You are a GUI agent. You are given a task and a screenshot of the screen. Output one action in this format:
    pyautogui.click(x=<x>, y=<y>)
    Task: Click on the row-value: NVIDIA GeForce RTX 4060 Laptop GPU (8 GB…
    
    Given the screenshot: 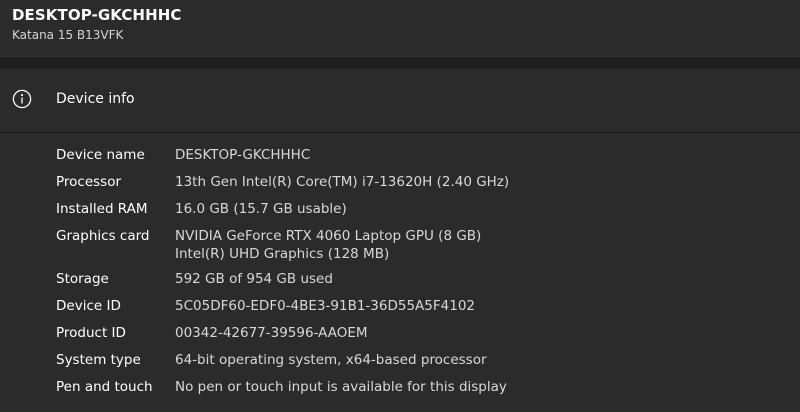 What is the action you would take?
    pyautogui.click(x=328, y=244)
    